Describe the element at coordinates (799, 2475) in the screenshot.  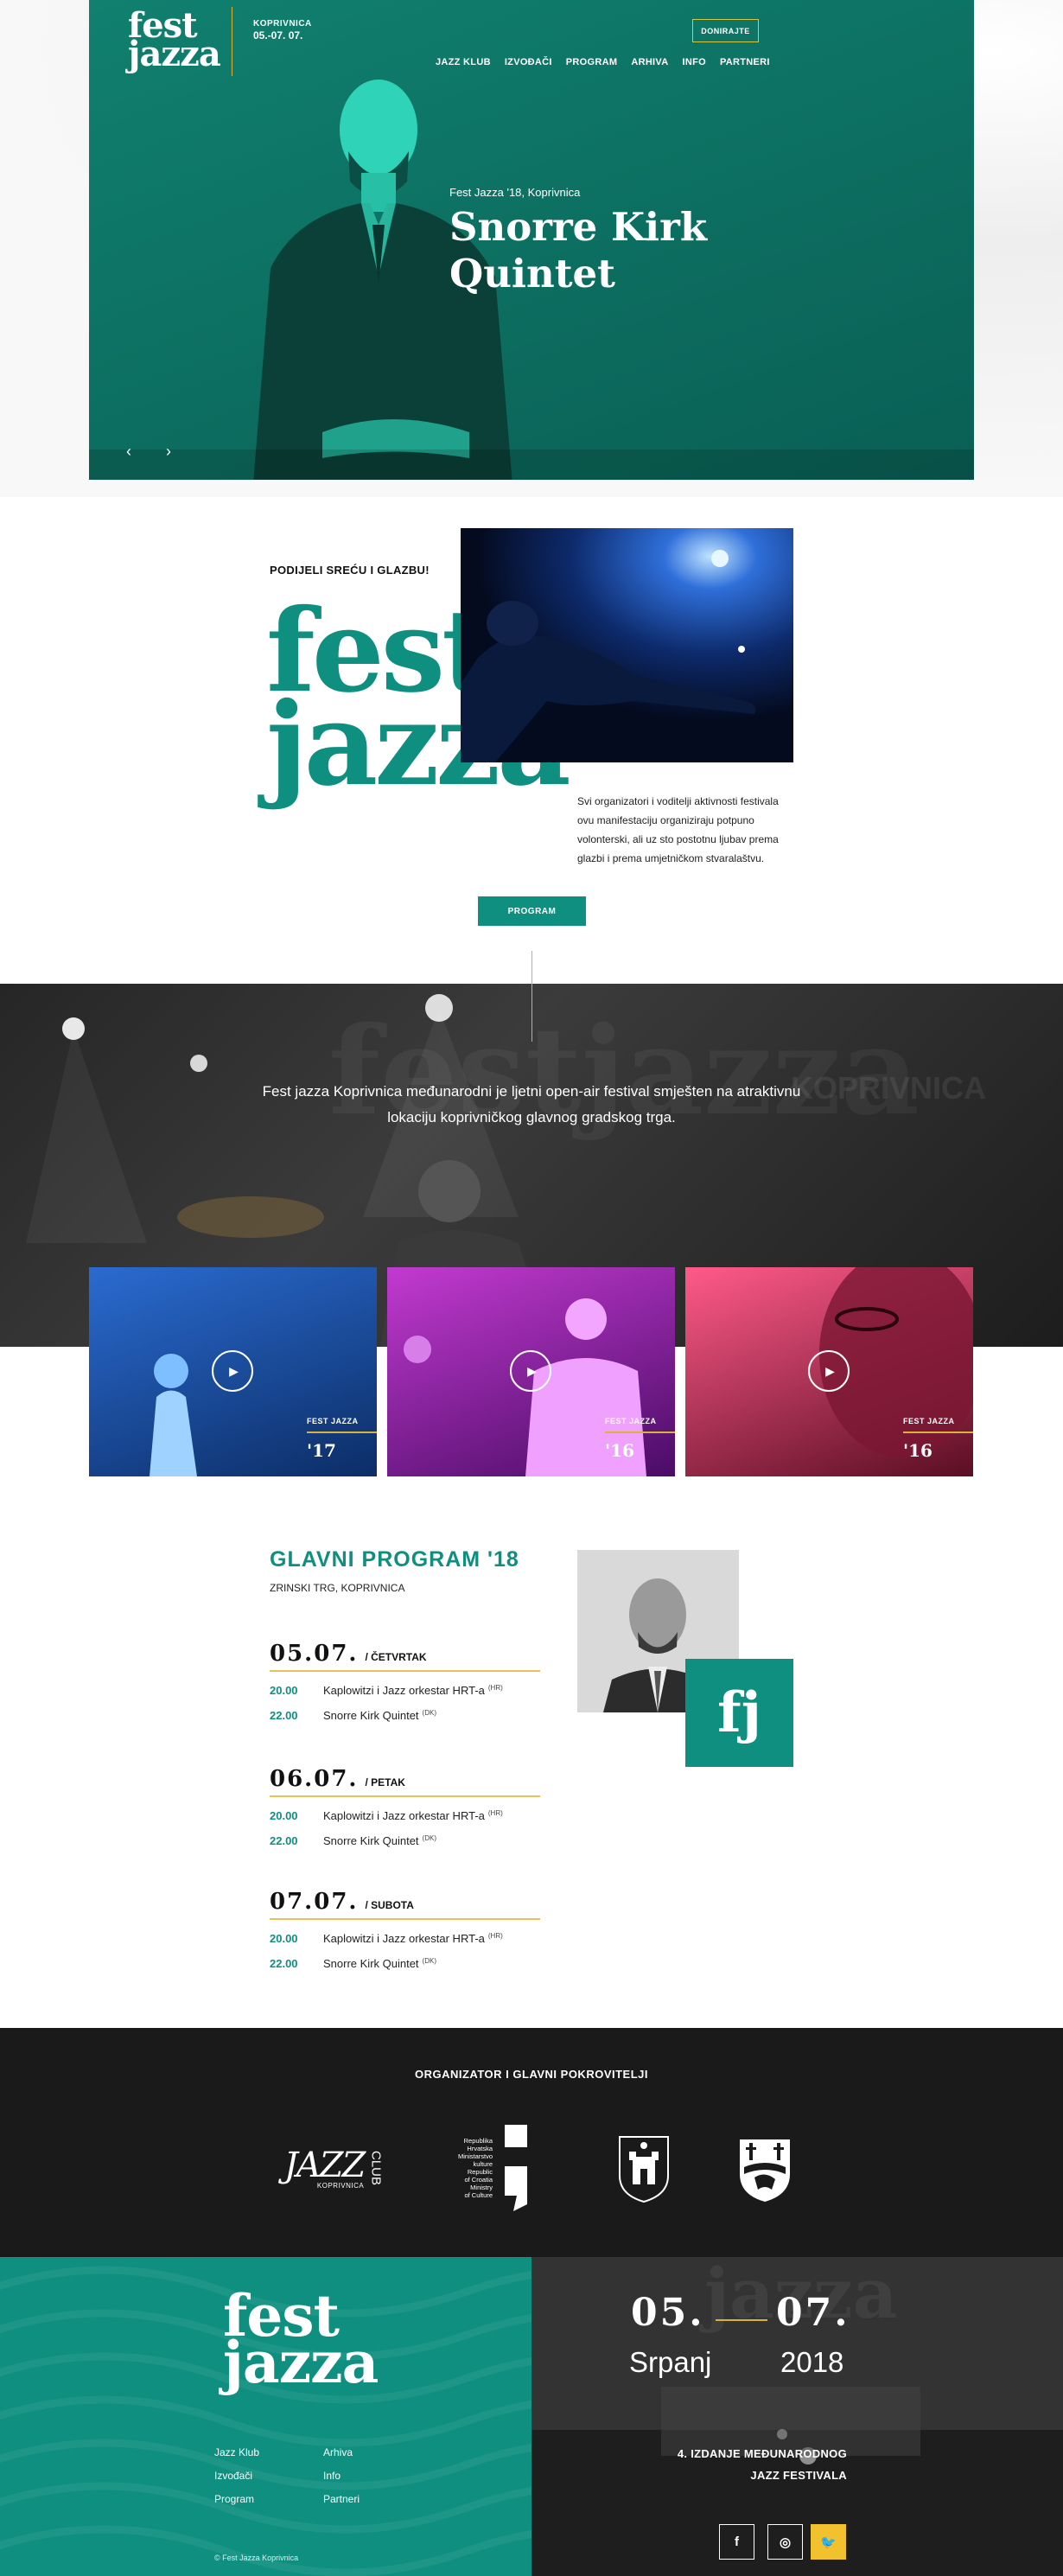
I see `edition-line: JAZZ FESTIVALA` at that location.